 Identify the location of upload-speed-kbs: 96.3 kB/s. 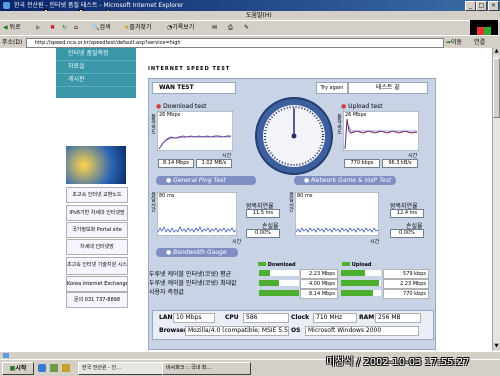
(400, 163).